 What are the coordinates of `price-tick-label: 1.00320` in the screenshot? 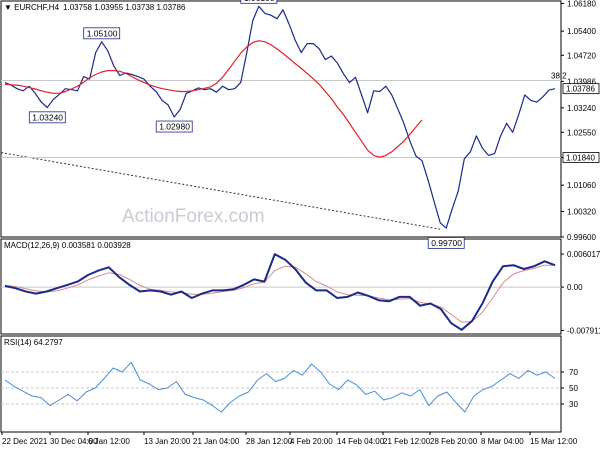 It's located at (581, 211).